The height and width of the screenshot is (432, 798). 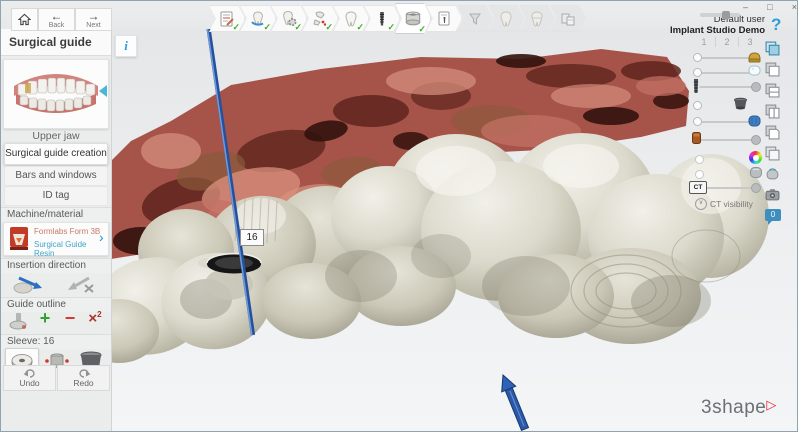 I want to click on outline-brush-icon, so click(x=18, y=321).